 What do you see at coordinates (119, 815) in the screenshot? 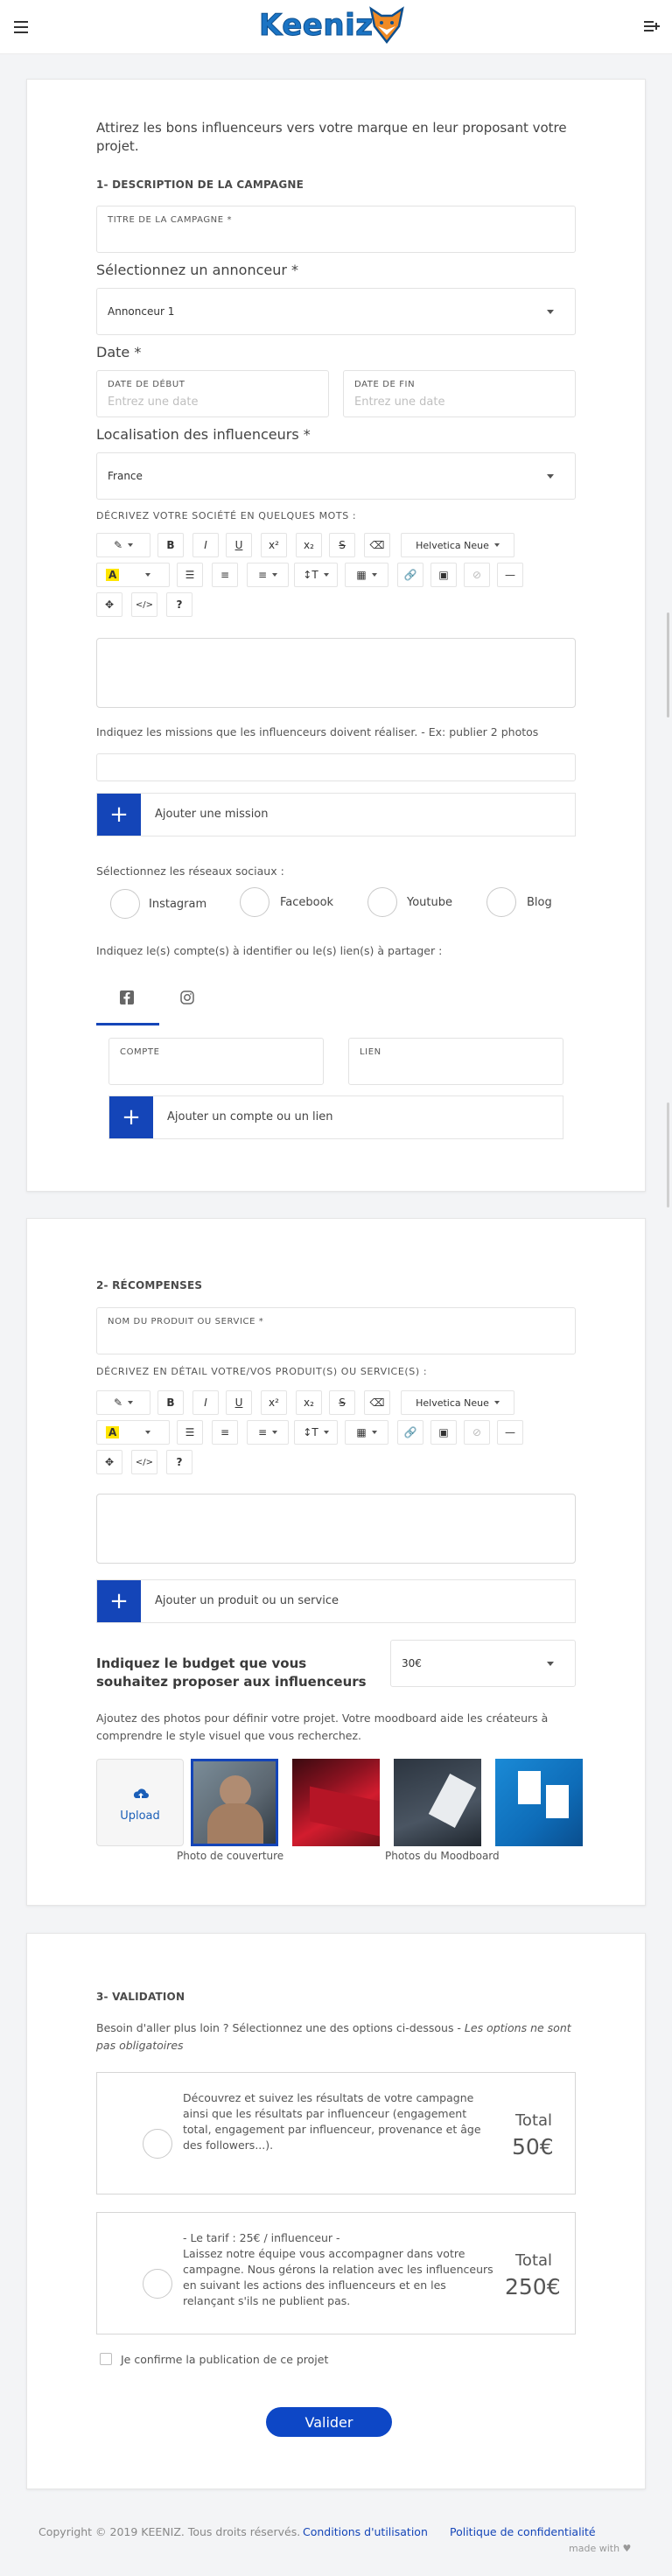
I see `add-mission-button: +` at bounding box center [119, 815].